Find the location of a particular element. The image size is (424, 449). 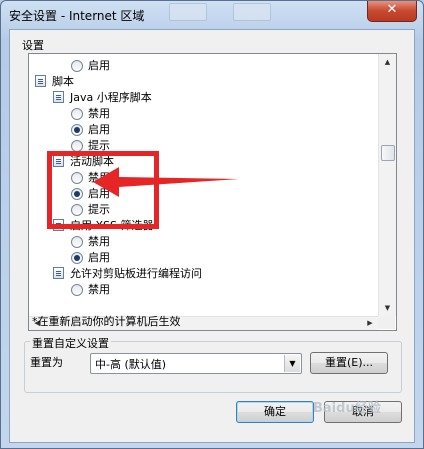

close-button: ✕ is located at coordinates (392, 11).